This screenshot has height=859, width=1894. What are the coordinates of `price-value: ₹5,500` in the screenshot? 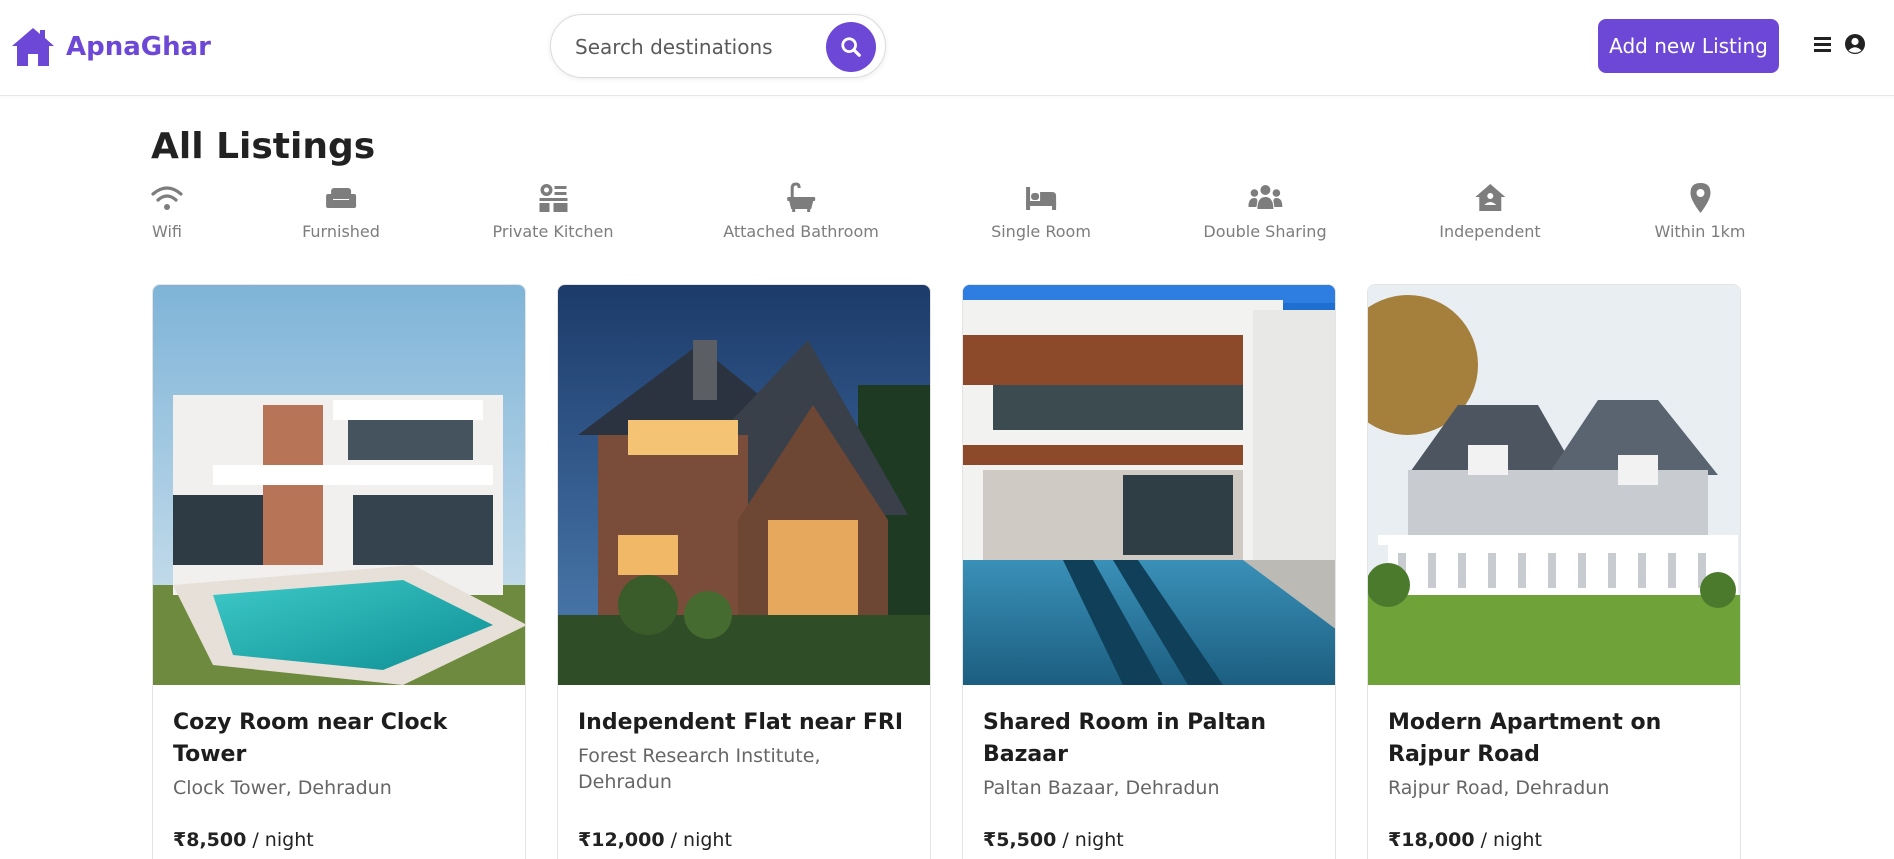 It's located at (1020, 840).